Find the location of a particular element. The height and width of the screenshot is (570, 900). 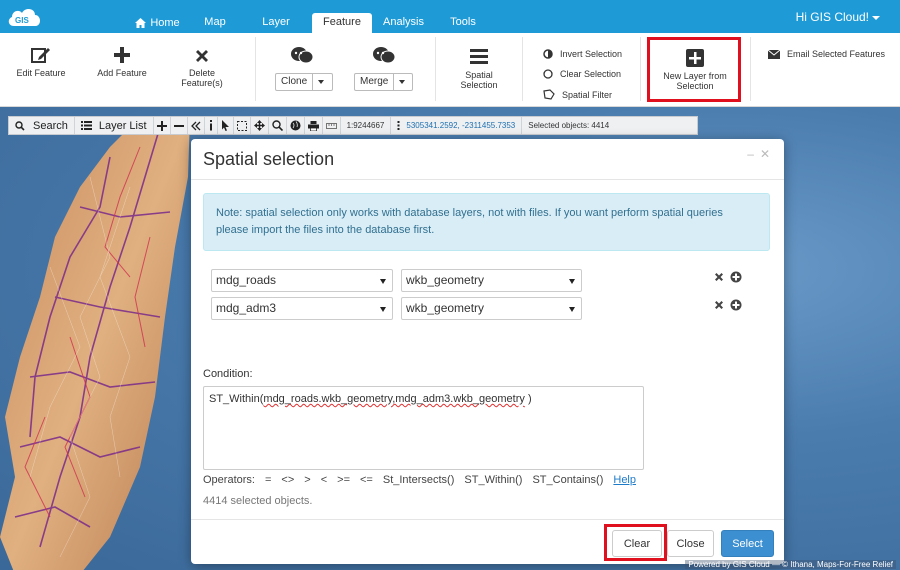

layer-select-1-value: mdg_roads is located at coordinates (246, 280).